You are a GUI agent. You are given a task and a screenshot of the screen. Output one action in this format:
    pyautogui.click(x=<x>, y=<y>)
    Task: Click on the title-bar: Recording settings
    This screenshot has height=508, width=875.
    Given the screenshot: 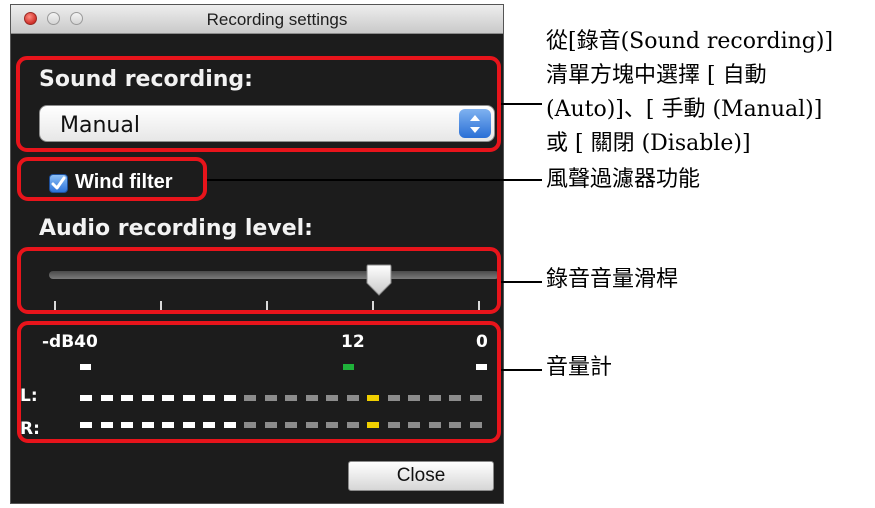 What is the action you would take?
    pyautogui.click(x=257, y=19)
    